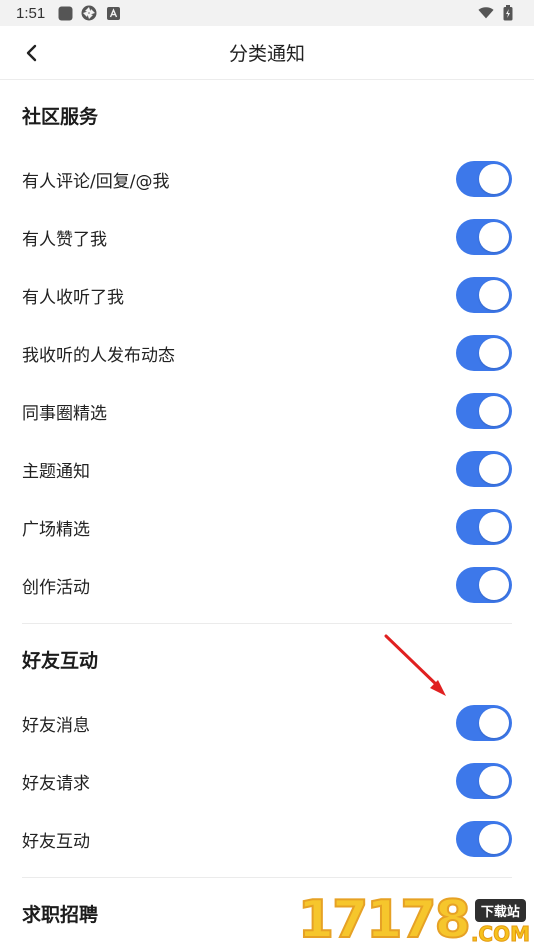 Image resolution: width=534 pixels, height=950 pixels. I want to click on friend-interaction-toggle, so click(484, 839).